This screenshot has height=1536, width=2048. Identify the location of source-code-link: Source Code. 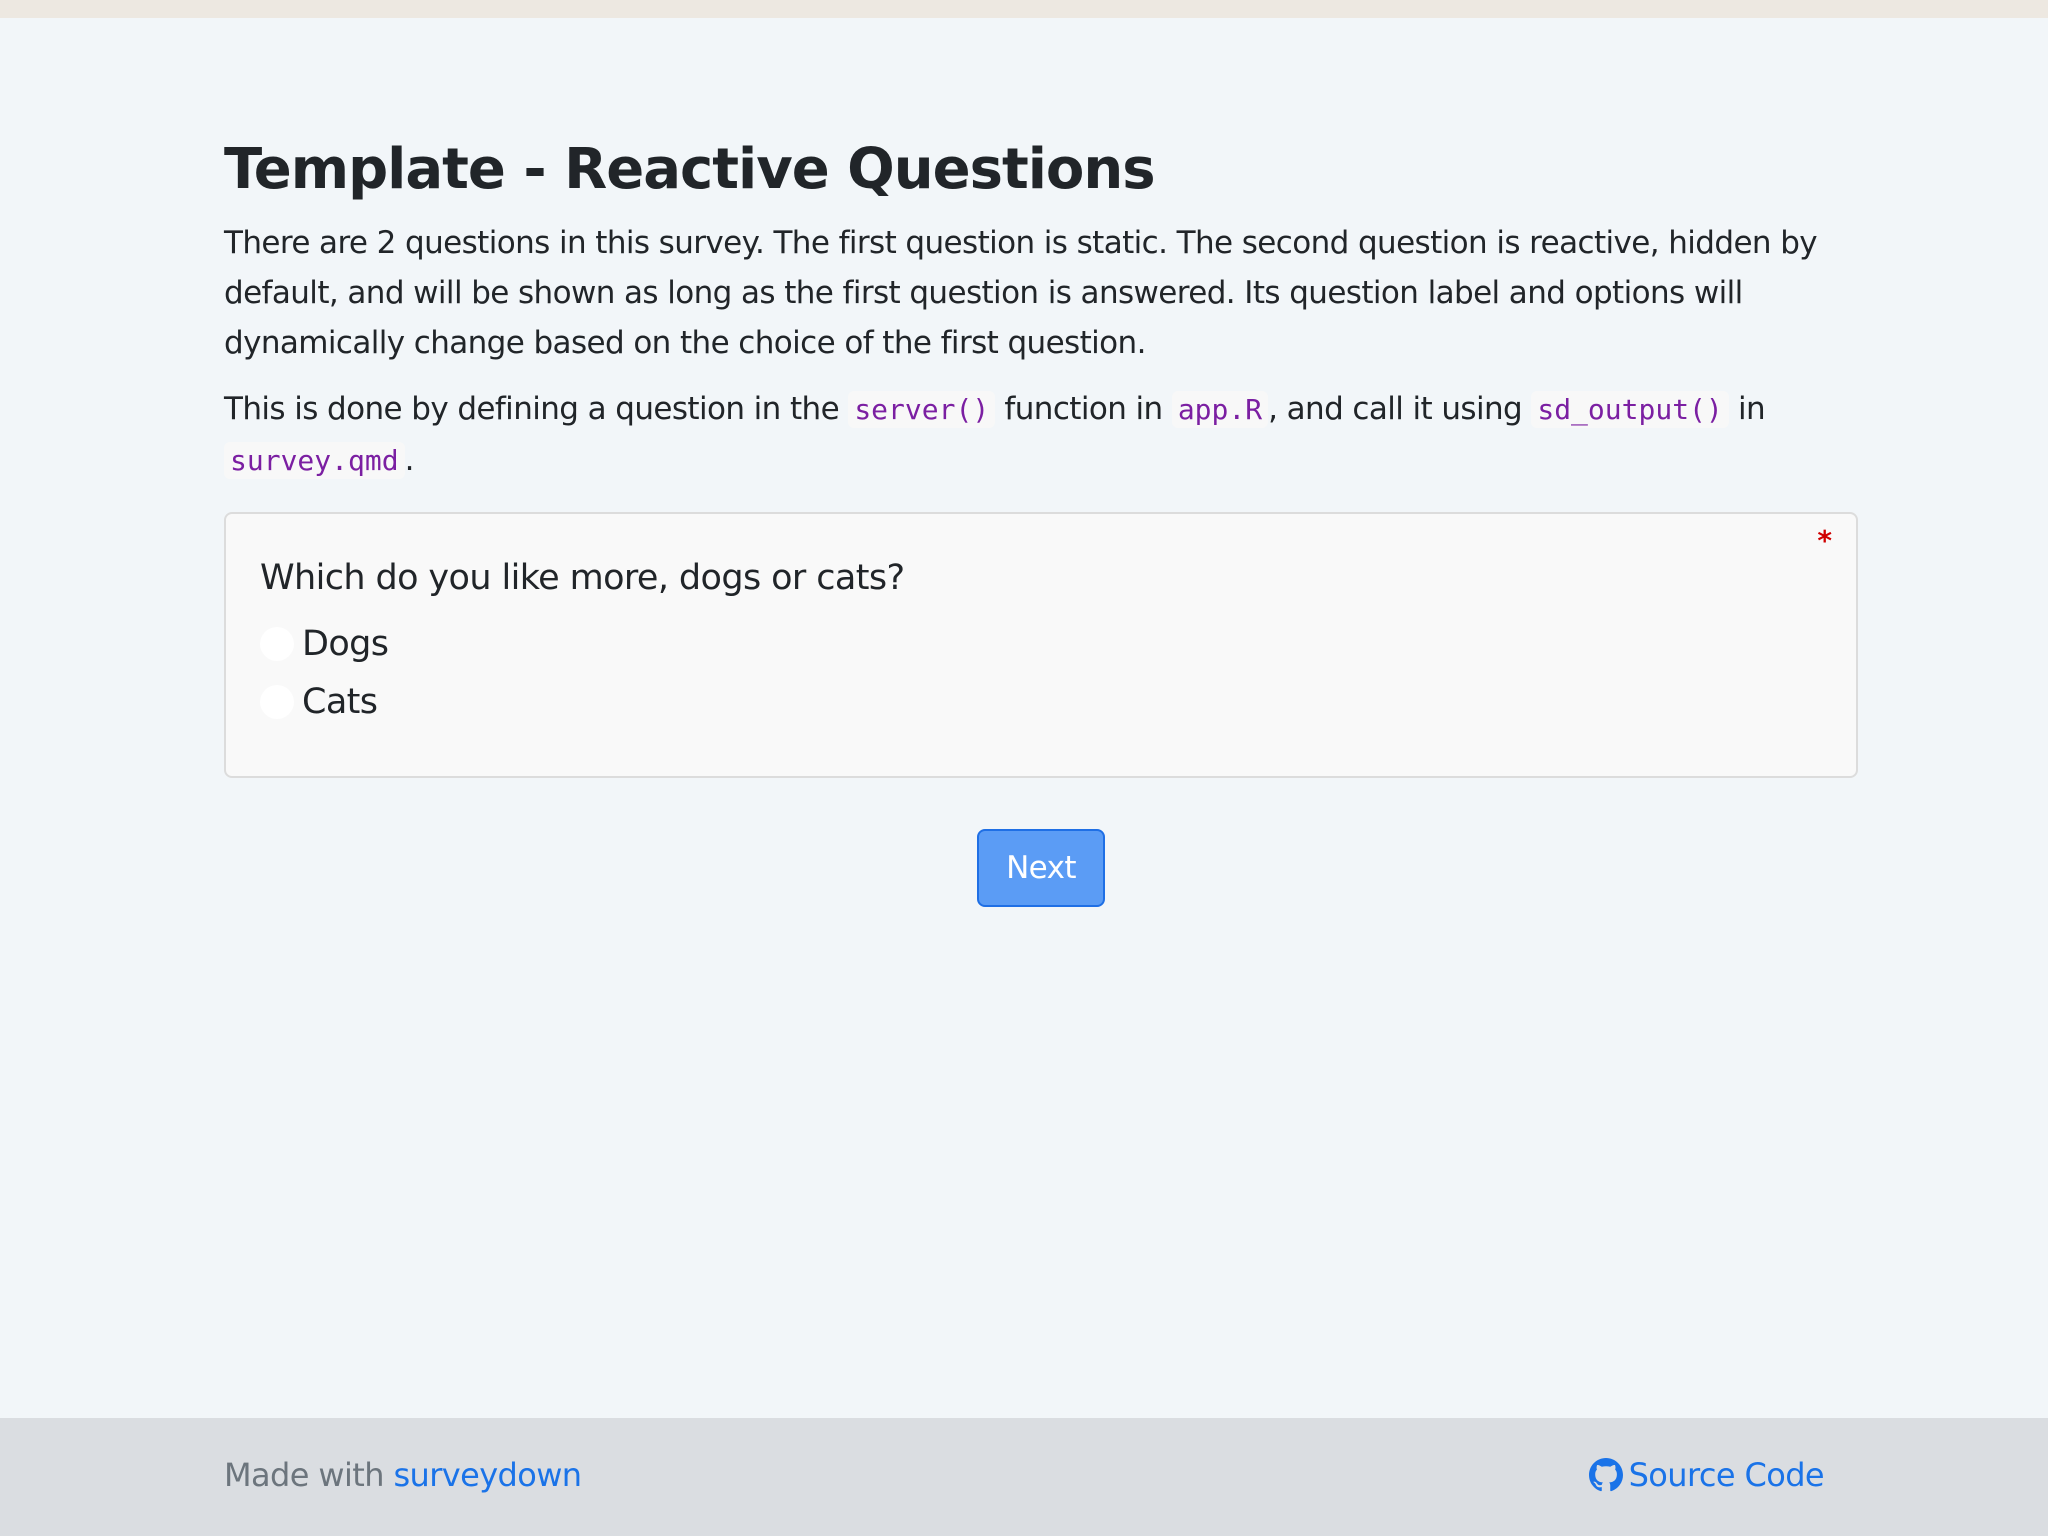
(1706, 1475).